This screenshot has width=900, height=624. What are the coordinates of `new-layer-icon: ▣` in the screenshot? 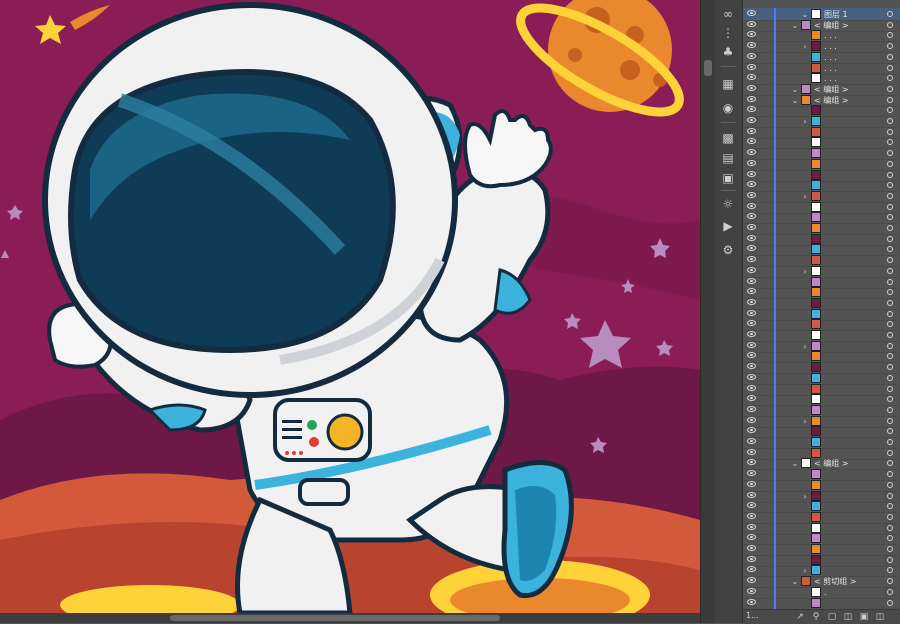 It's located at (864, 617).